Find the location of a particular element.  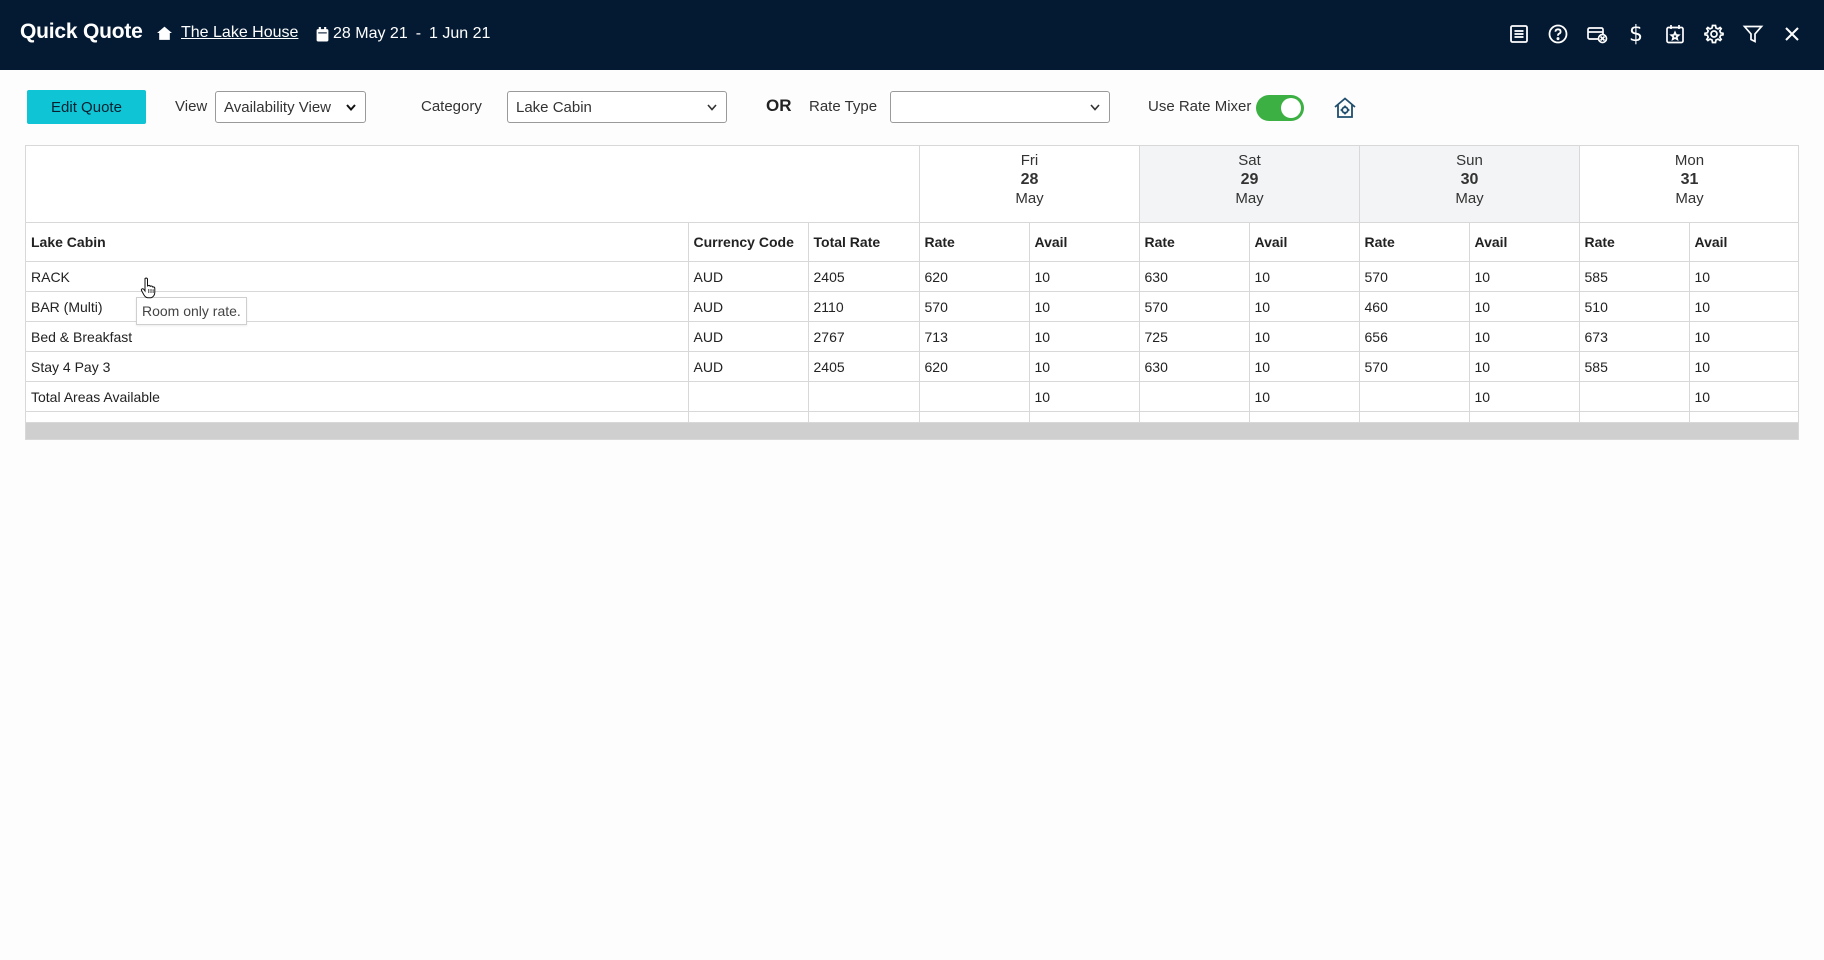

rate-mixer-label: Use Rate Mixer is located at coordinates (1200, 106).